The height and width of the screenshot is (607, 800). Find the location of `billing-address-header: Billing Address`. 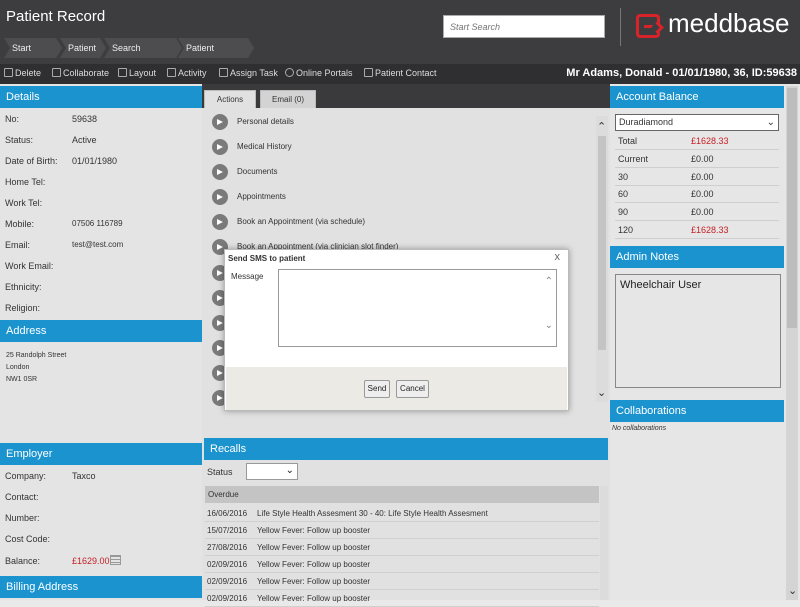

billing-address-header: Billing Address is located at coordinates (101, 587).